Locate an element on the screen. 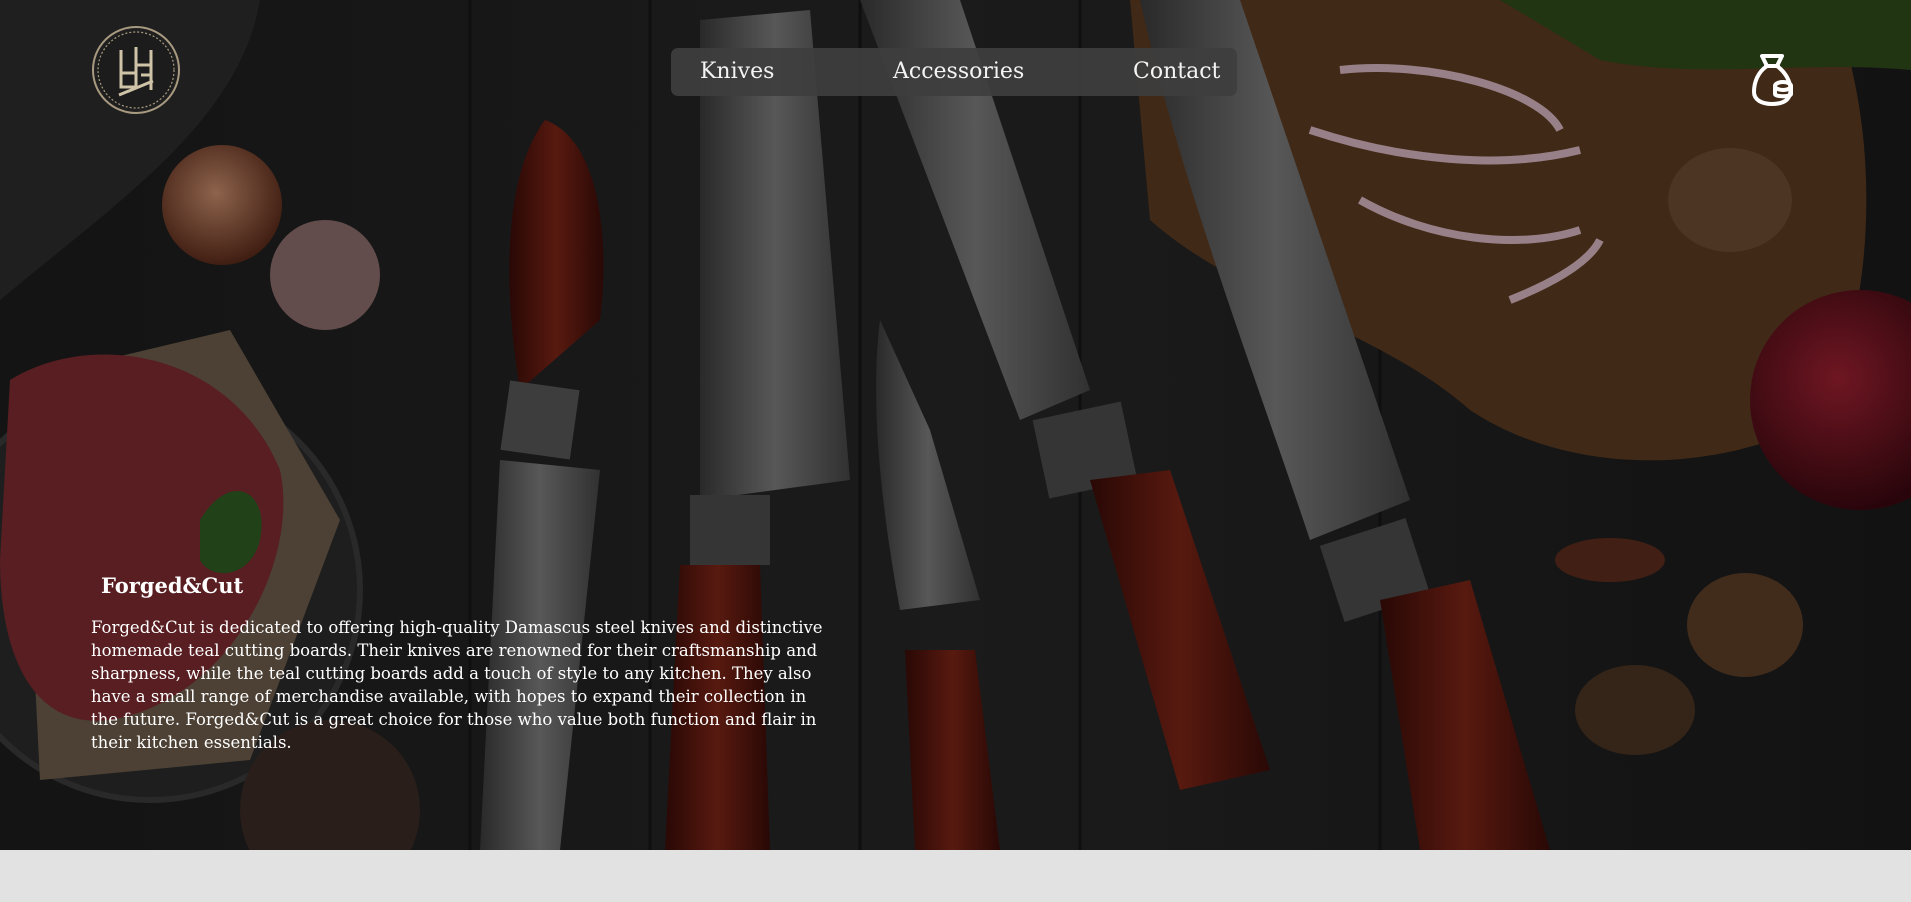 The image size is (1911, 902). main-nav: Knives Accessories Contact is located at coordinates (954, 72).